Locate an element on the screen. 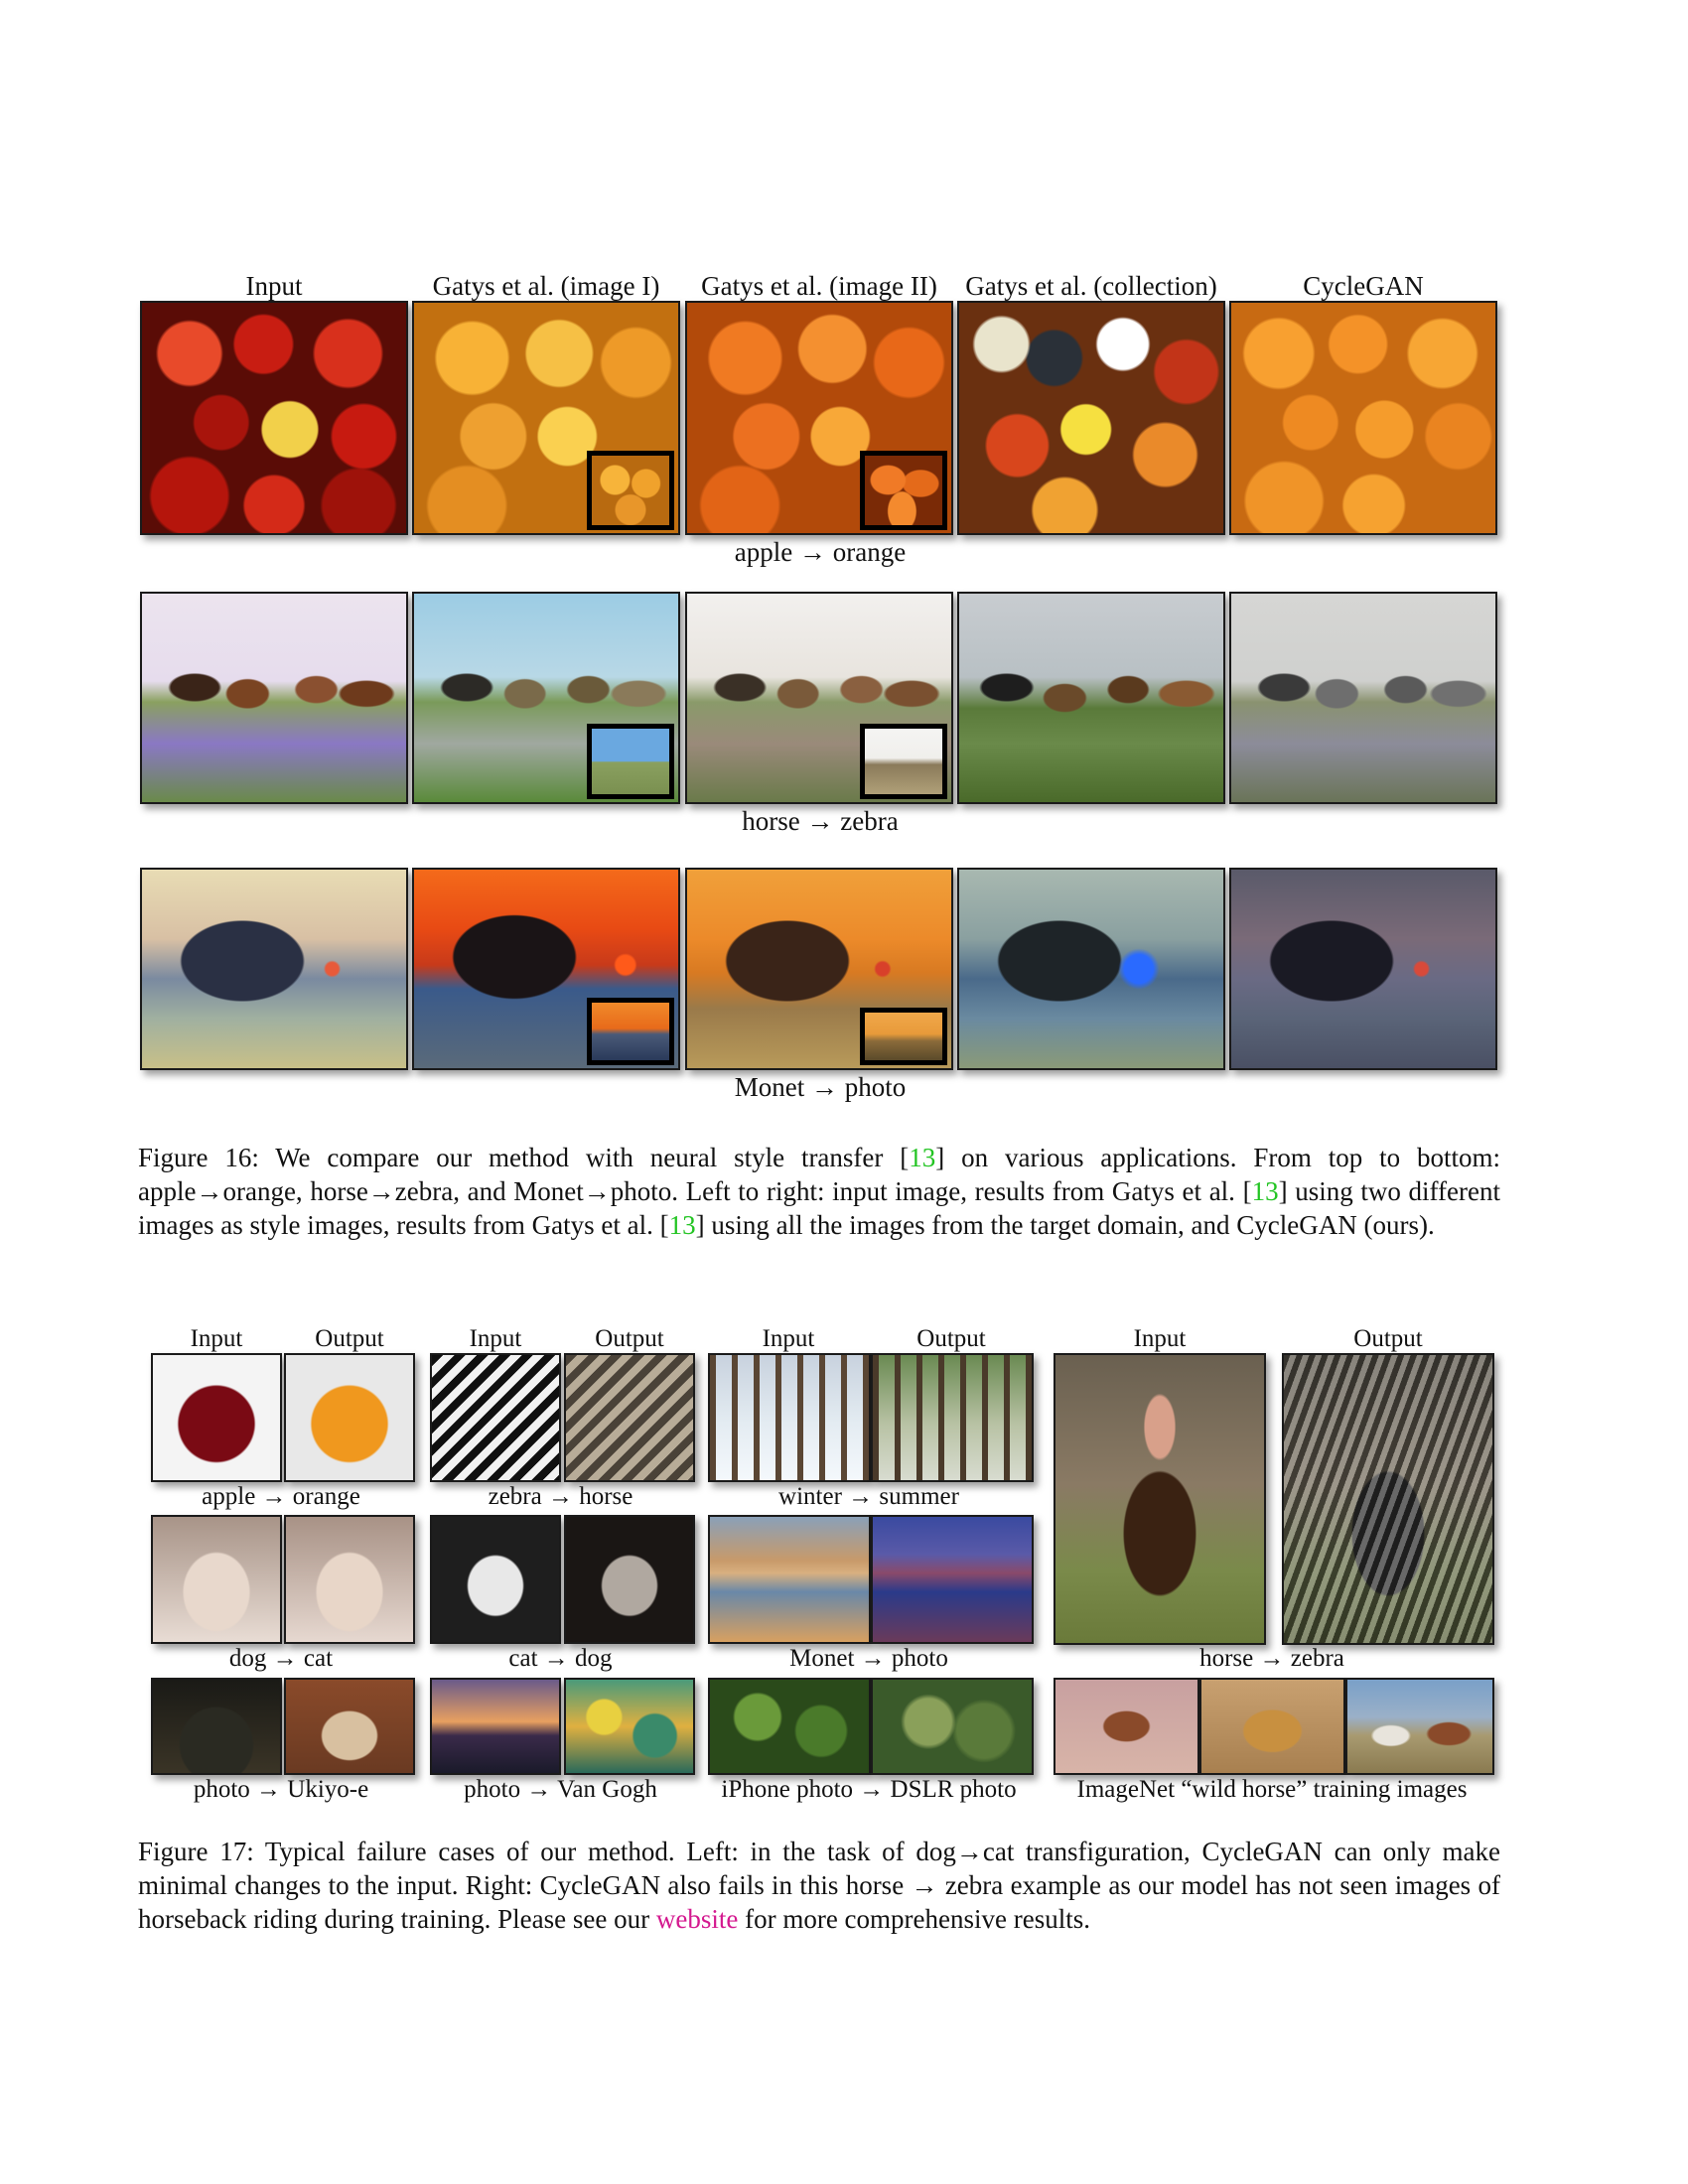 This screenshot has width=1688, height=2184. horse-rider-zebra-output is located at coordinates (1388, 1499).